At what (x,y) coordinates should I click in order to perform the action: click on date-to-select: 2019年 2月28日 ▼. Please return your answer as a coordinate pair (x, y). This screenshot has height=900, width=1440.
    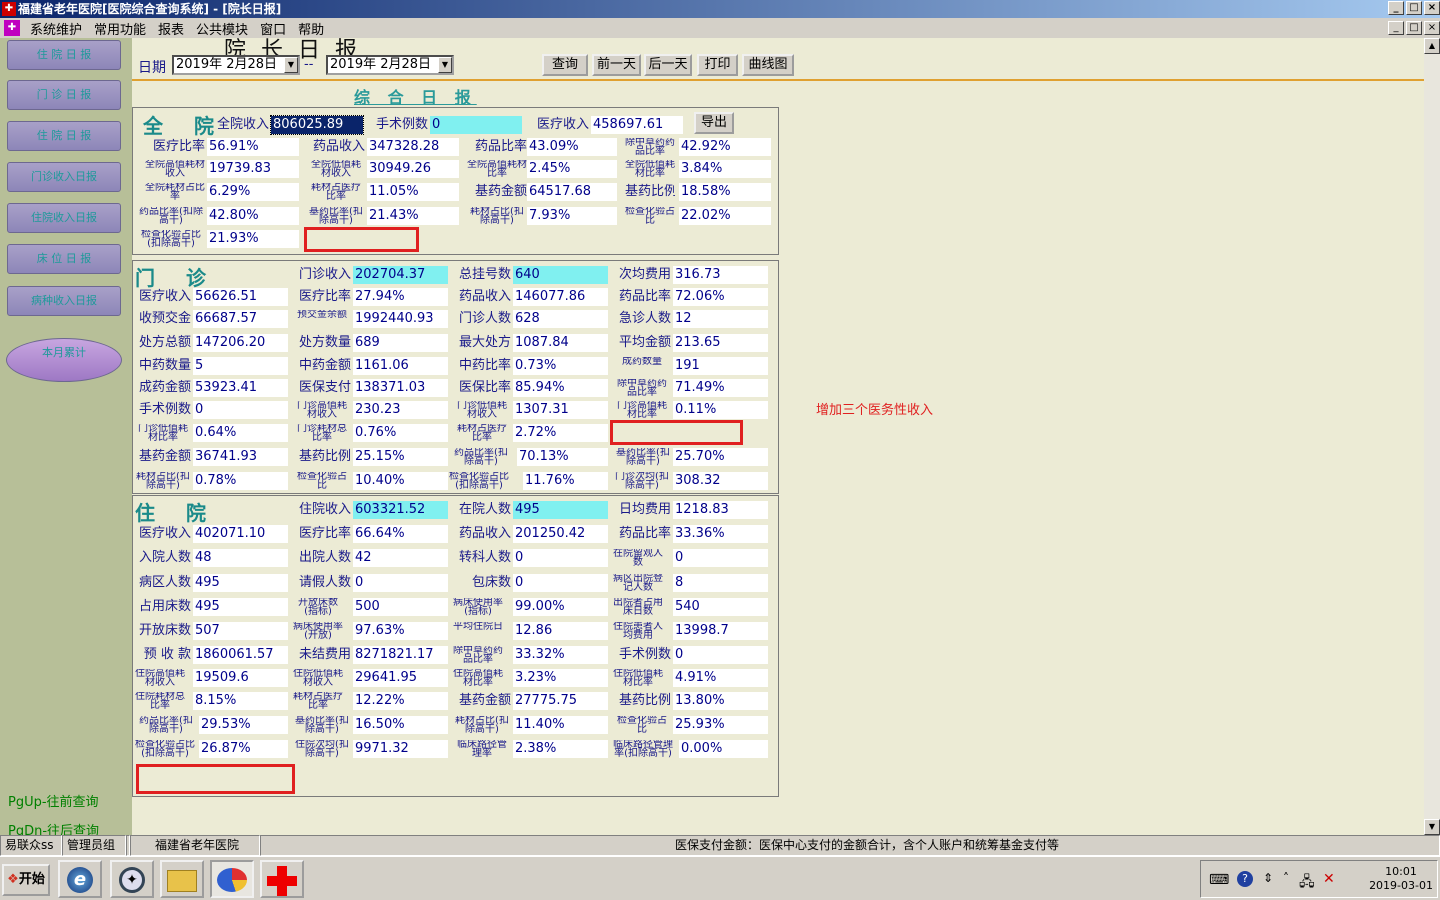
    Looking at the image, I should click on (390, 65).